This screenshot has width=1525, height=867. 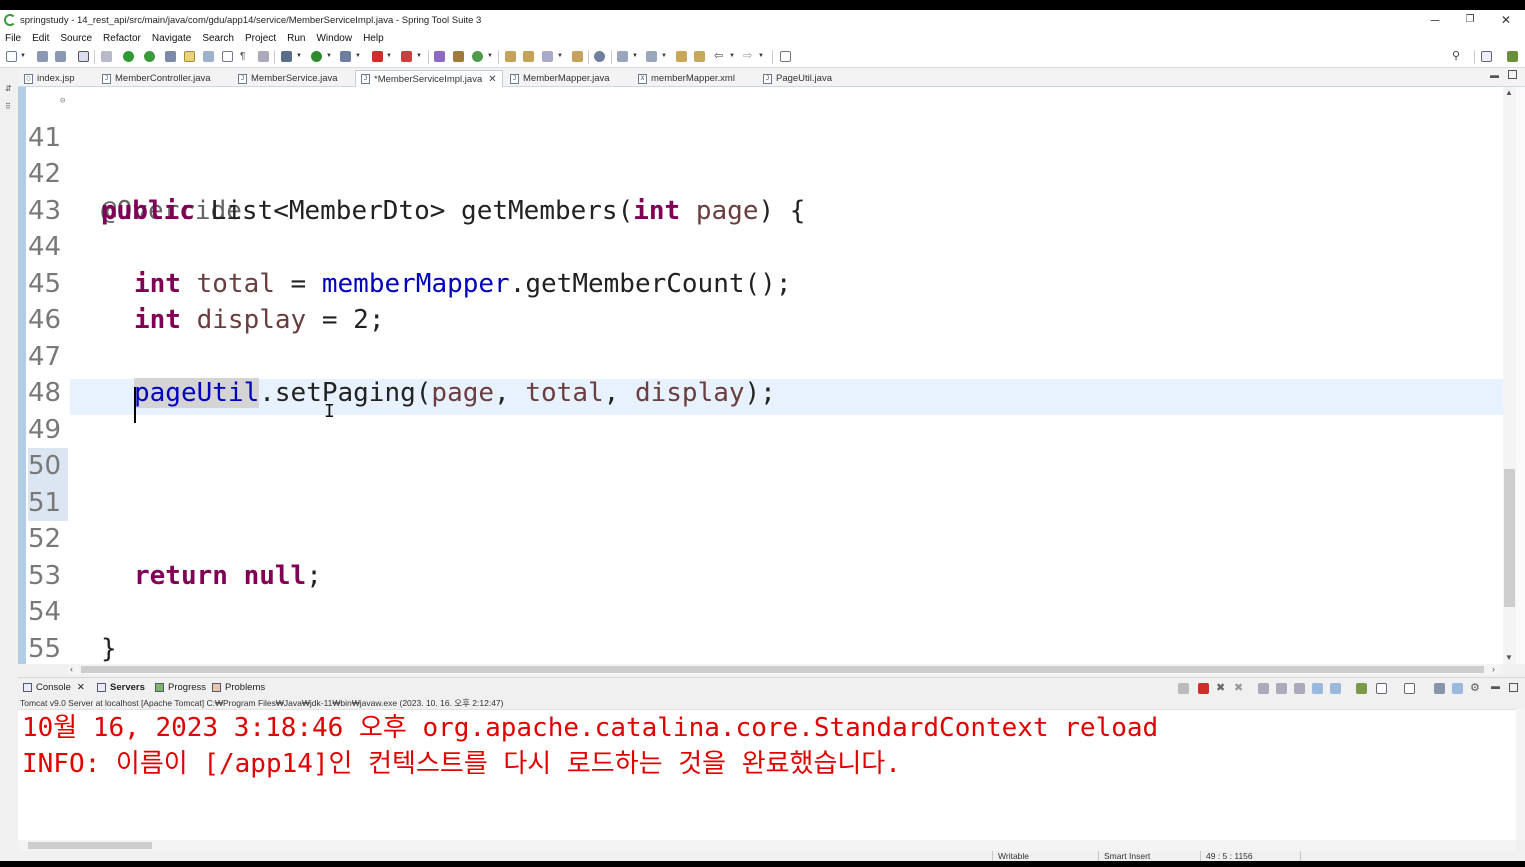 I want to click on tab-problems: Problems, so click(x=238, y=687).